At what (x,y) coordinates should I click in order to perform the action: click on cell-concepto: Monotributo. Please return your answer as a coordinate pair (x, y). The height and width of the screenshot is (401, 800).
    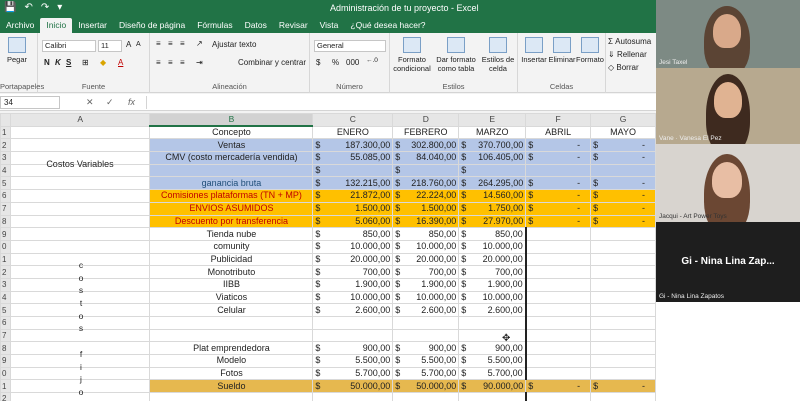
    Looking at the image, I should click on (231, 272).